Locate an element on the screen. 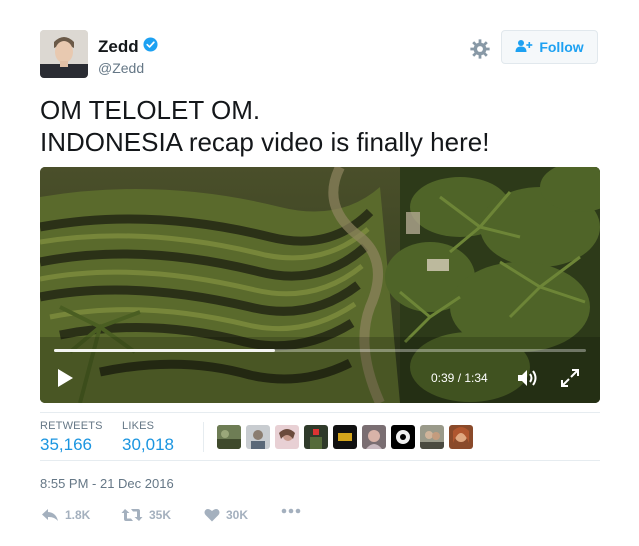 The image size is (639, 546). tweet-line-2: INDONESIA recap video is finally here! is located at coordinates (265, 142).